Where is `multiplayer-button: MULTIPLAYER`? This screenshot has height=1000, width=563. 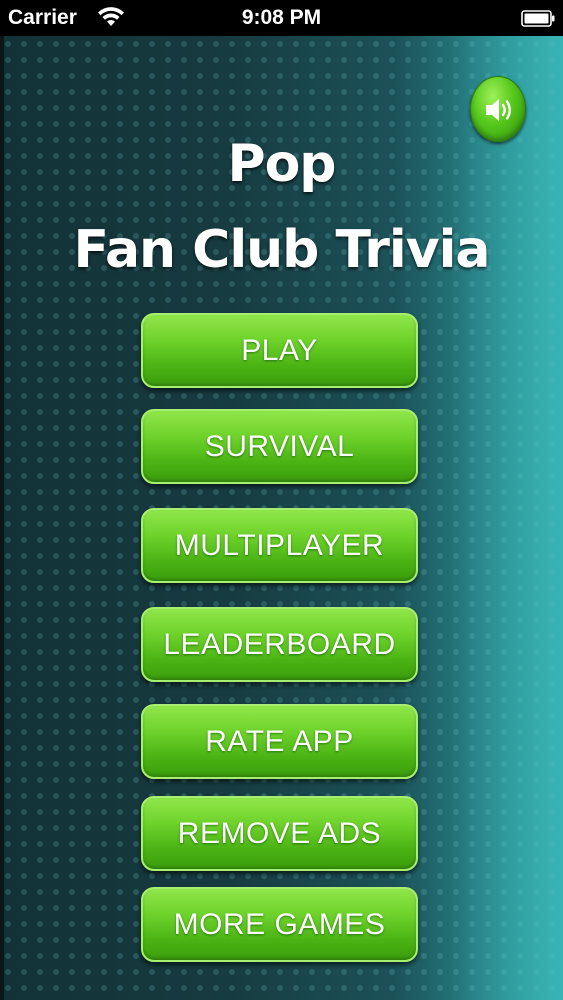
multiplayer-button: MULTIPLAYER is located at coordinates (279, 545).